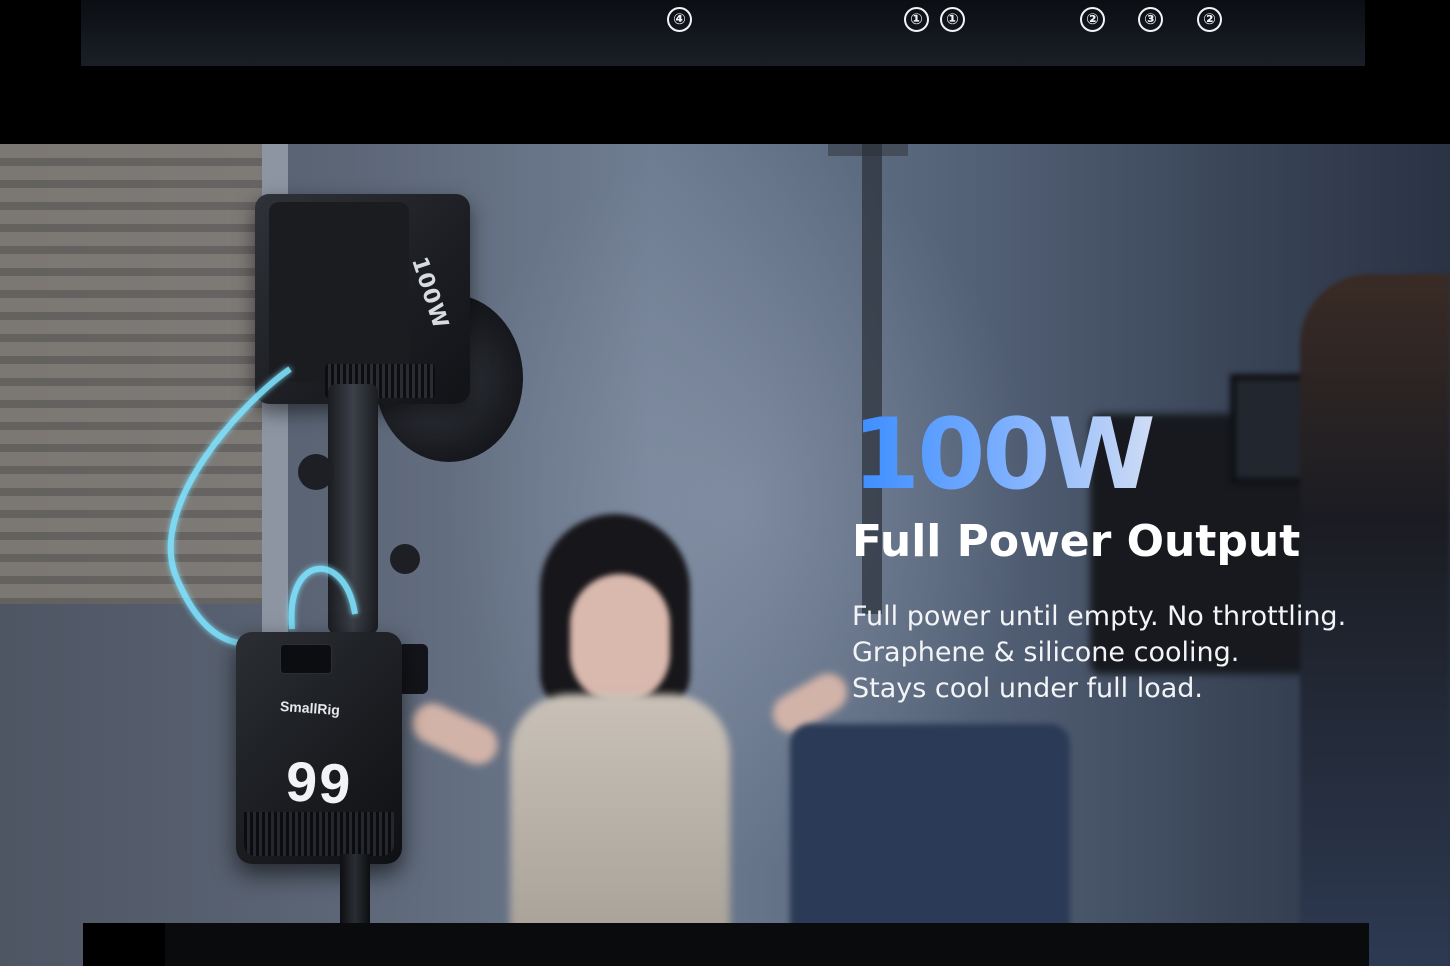 This screenshot has height=966, width=1450. Describe the element at coordinates (323, 597) in the screenshot. I see `short-cable` at that location.